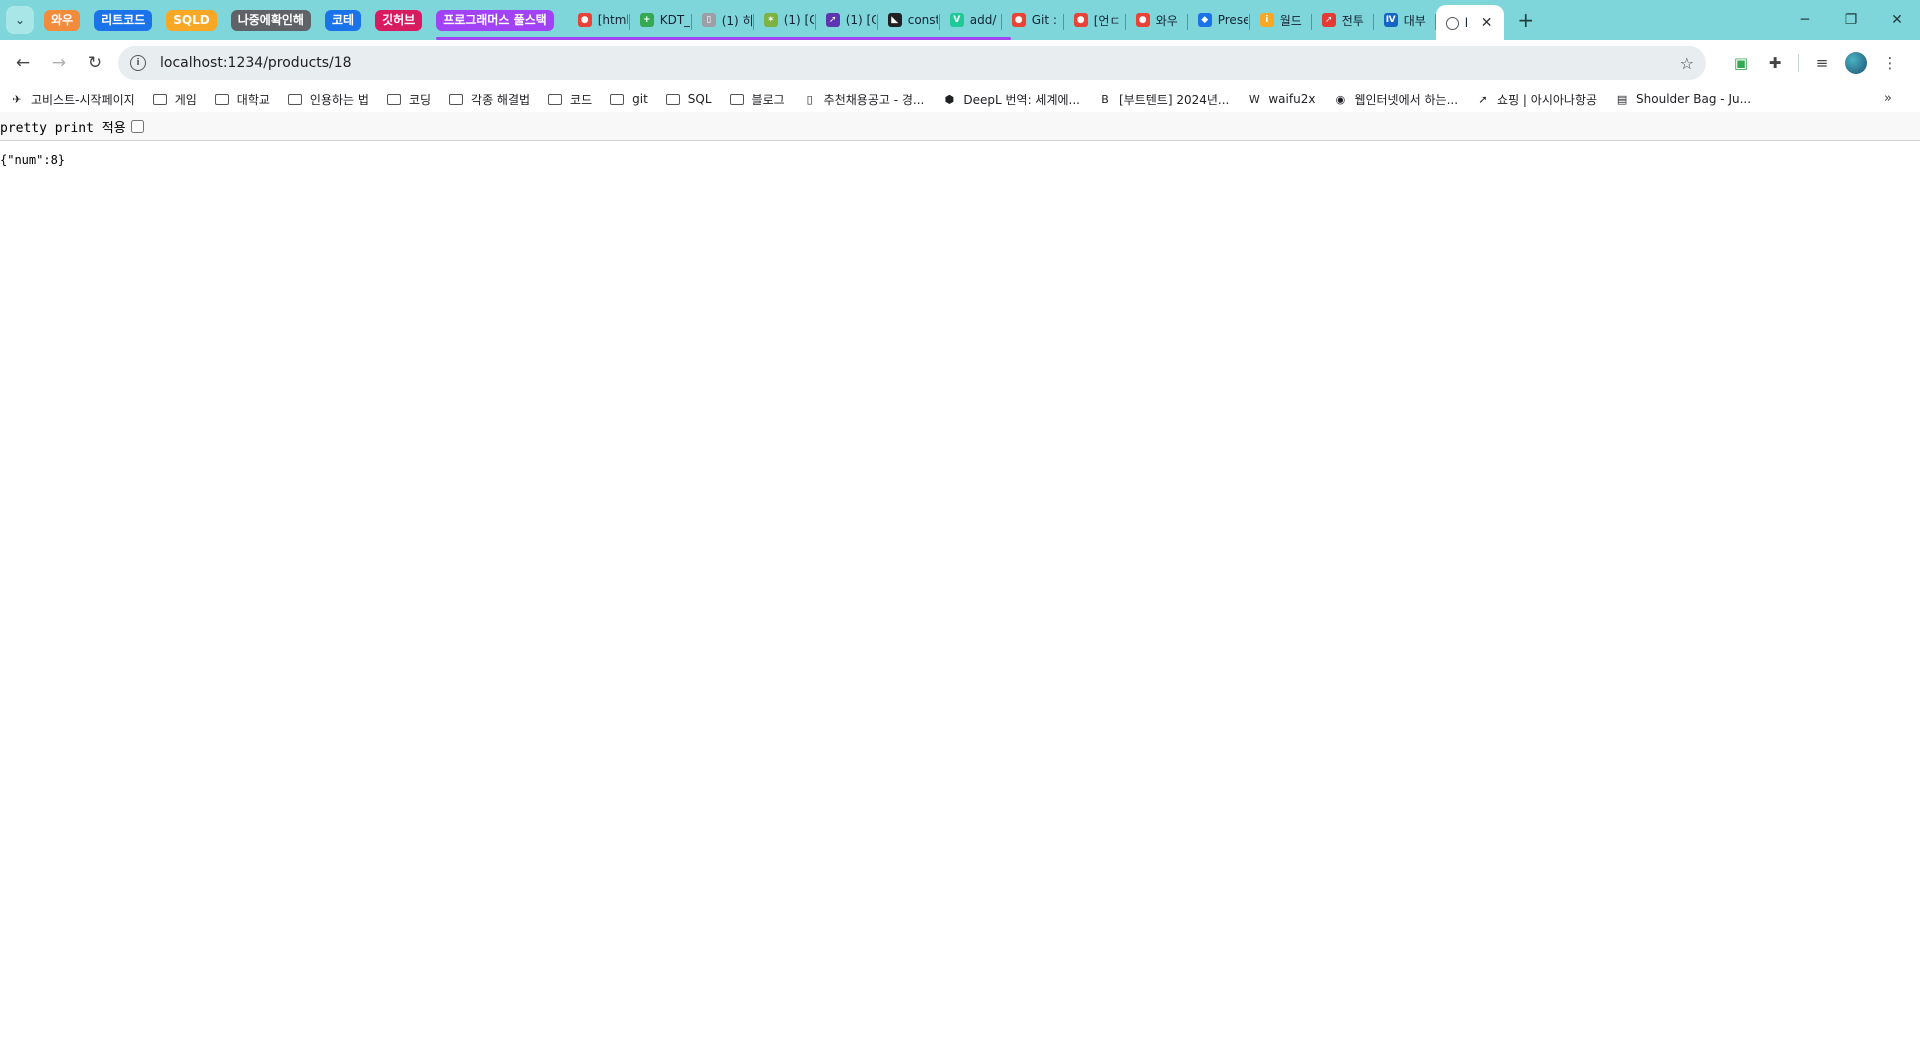 The image size is (1920, 1040). What do you see at coordinates (1741, 63) in the screenshot?
I see `extension-icon: ▣` at bounding box center [1741, 63].